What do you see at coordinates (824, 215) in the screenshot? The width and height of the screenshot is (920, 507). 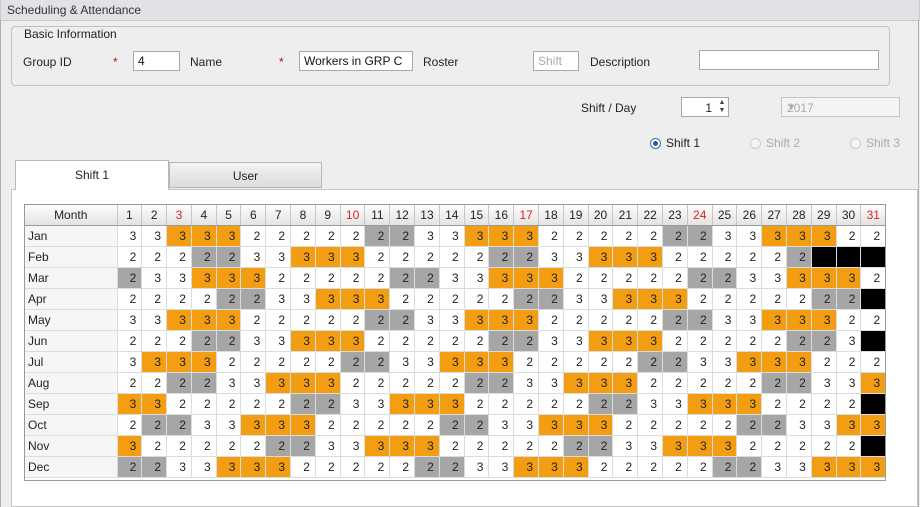 I see `day-column-header: 29` at bounding box center [824, 215].